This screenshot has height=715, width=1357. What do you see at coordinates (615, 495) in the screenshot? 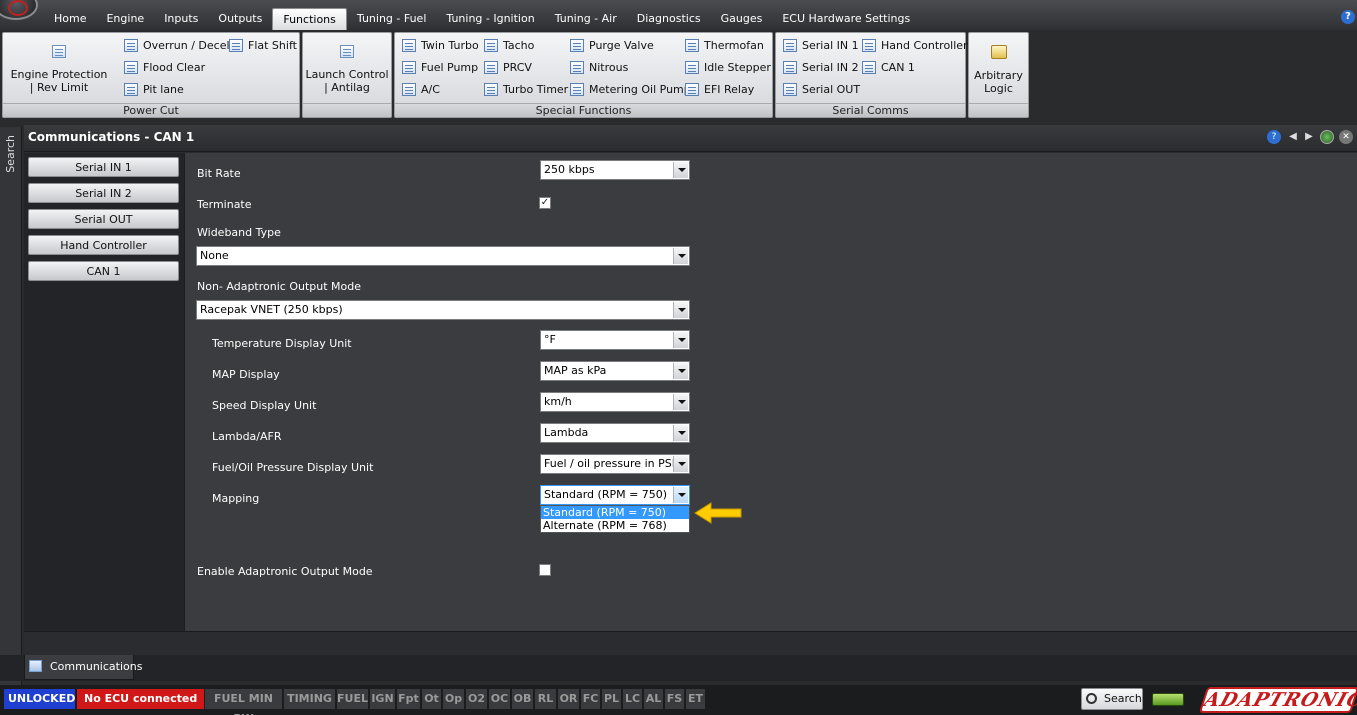
I see `mapping-select: Standard (RPM = 750)` at bounding box center [615, 495].